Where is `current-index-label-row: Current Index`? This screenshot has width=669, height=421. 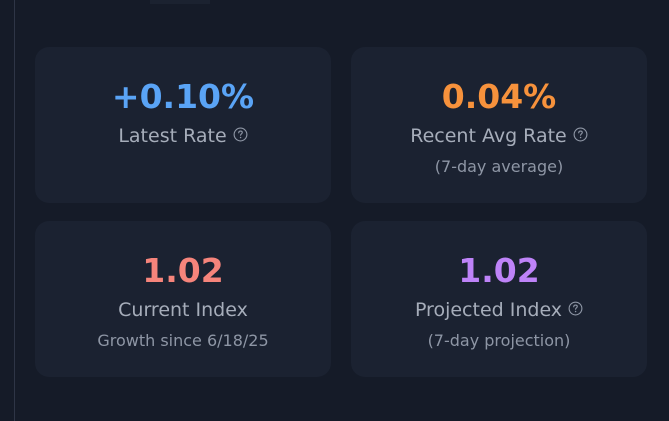
current-index-label-row: Current Index is located at coordinates (183, 310).